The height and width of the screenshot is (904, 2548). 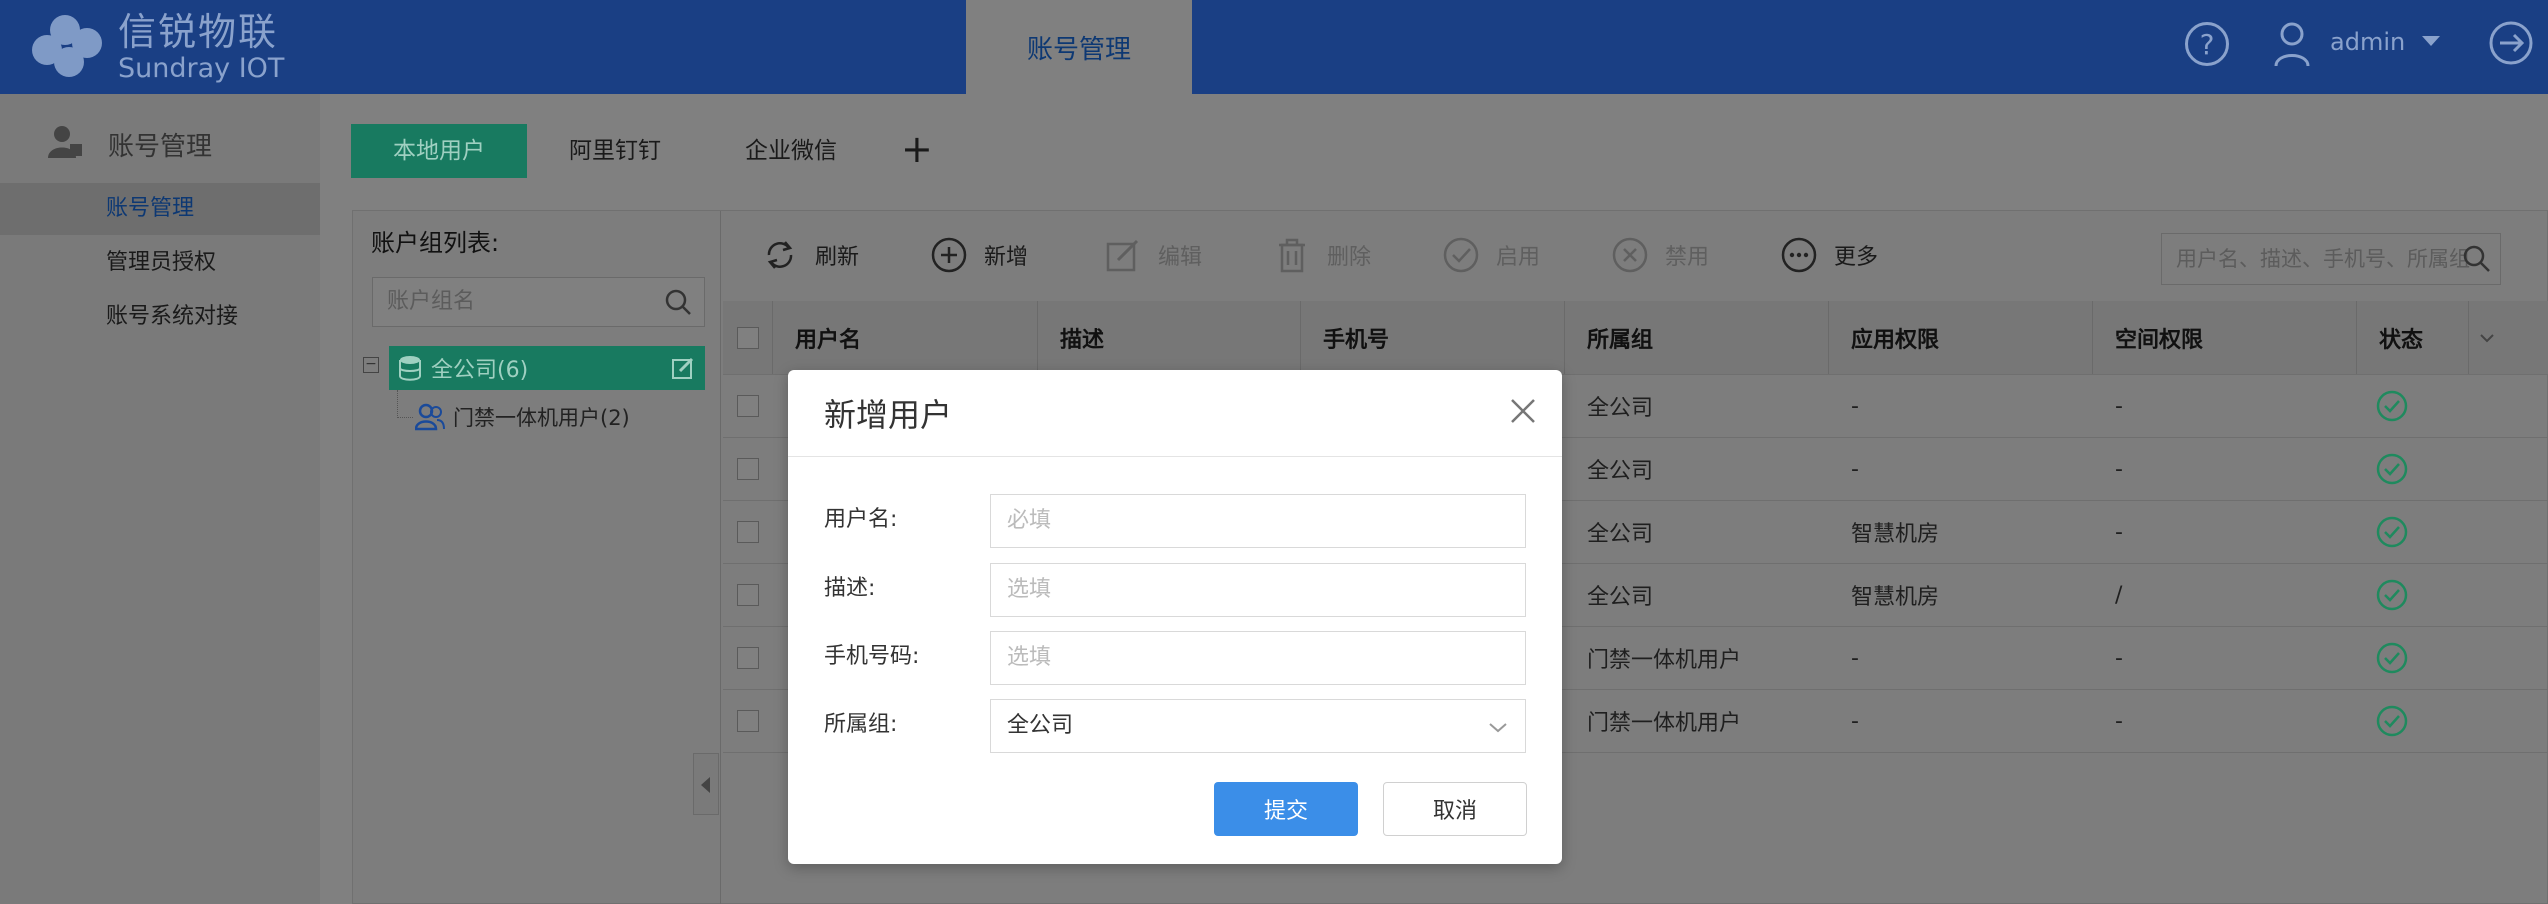 I want to click on submit-button: 提交, so click(x=1286, y=809).